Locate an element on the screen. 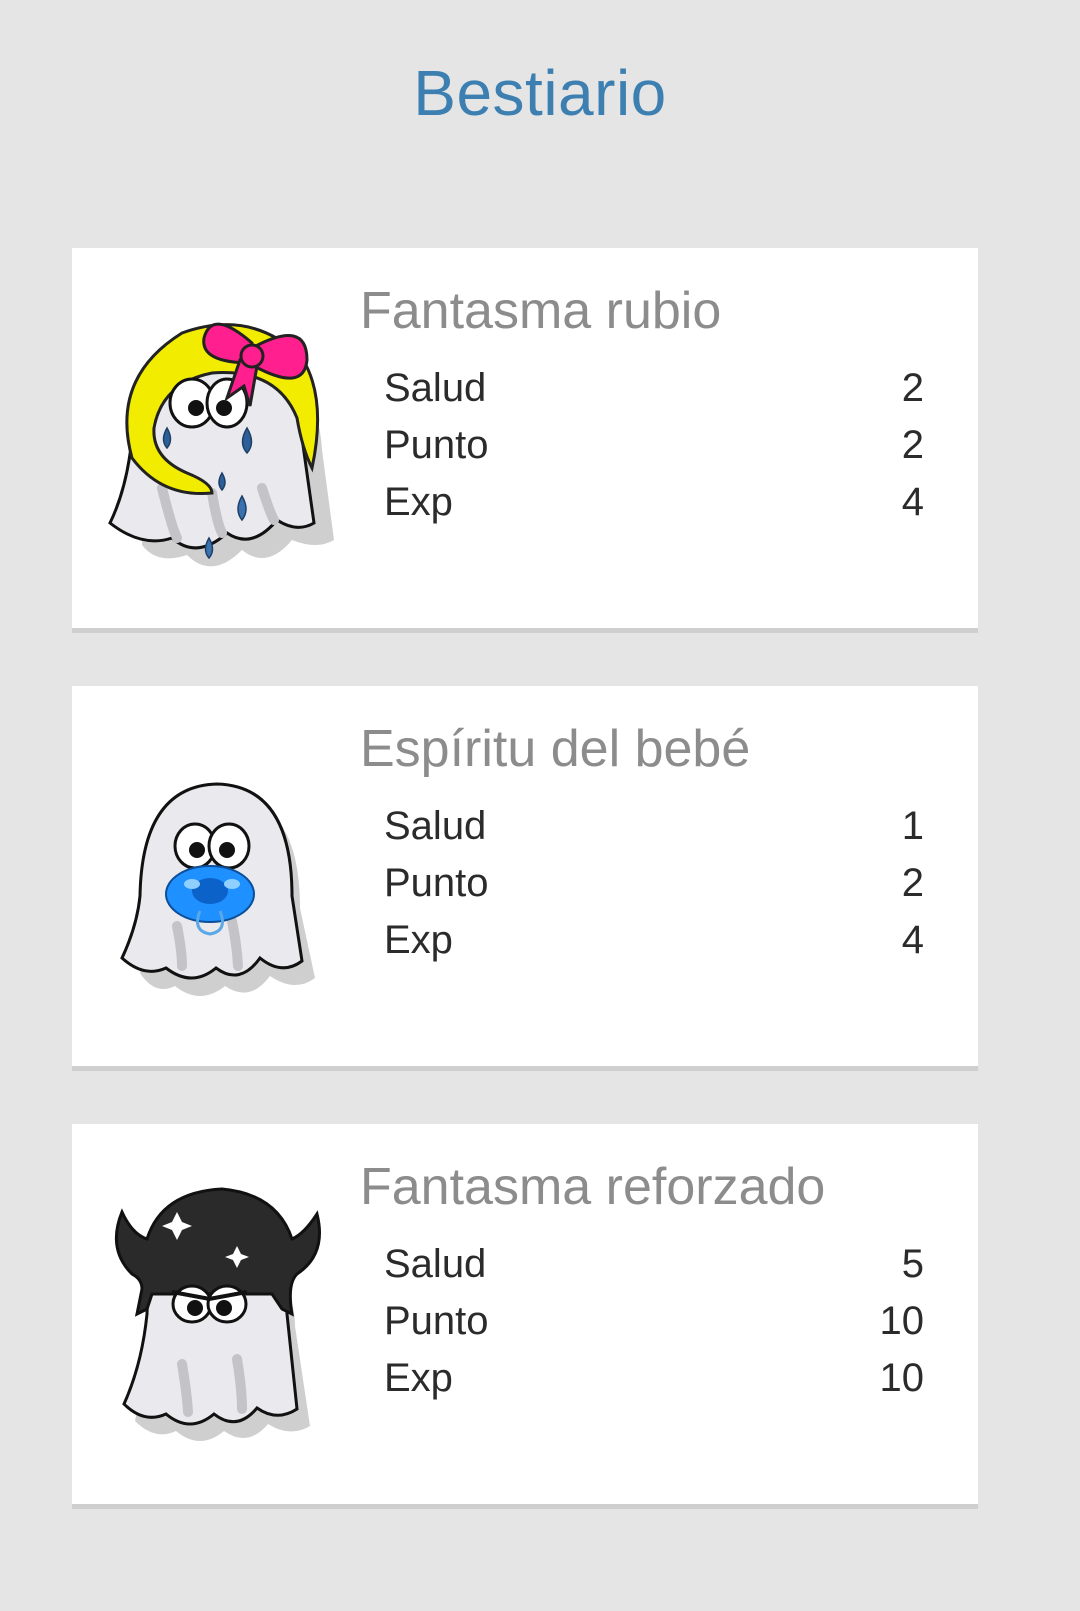 Image resolution: width=1080 pixels, height=1611 pixels. stats-table: Salud 2 Punto 2 Exp 4 is located at coordinates (654, 445).